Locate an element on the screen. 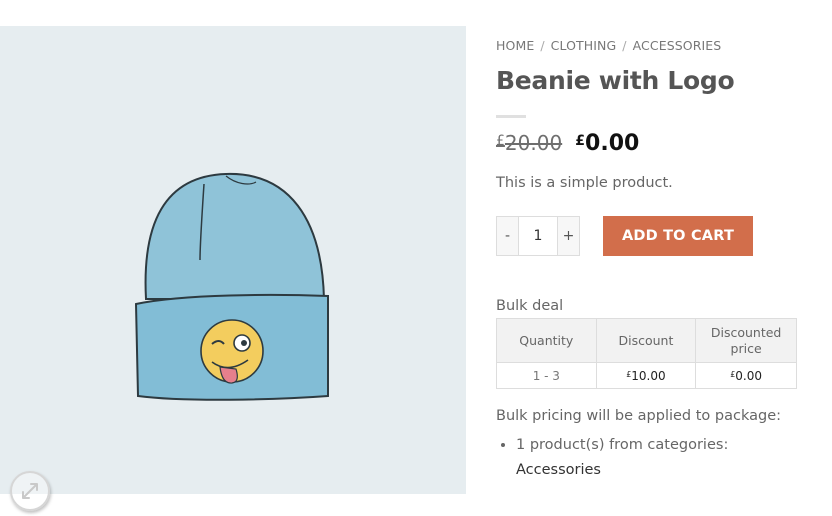 Image resolution: width=832 pixels, height=516 pixels. add-to-cart-button: ADD TO CART is located at coordinates (678, 236).